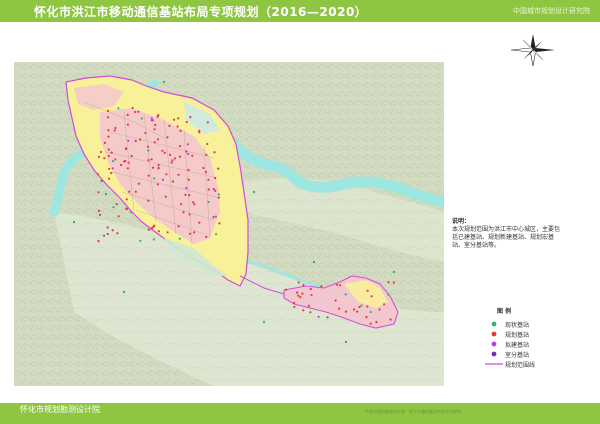 The image size is (600, 424). Describe the element at coordinates (494, 364) in the screenshot. I see `boundary-line-icon` at that location.